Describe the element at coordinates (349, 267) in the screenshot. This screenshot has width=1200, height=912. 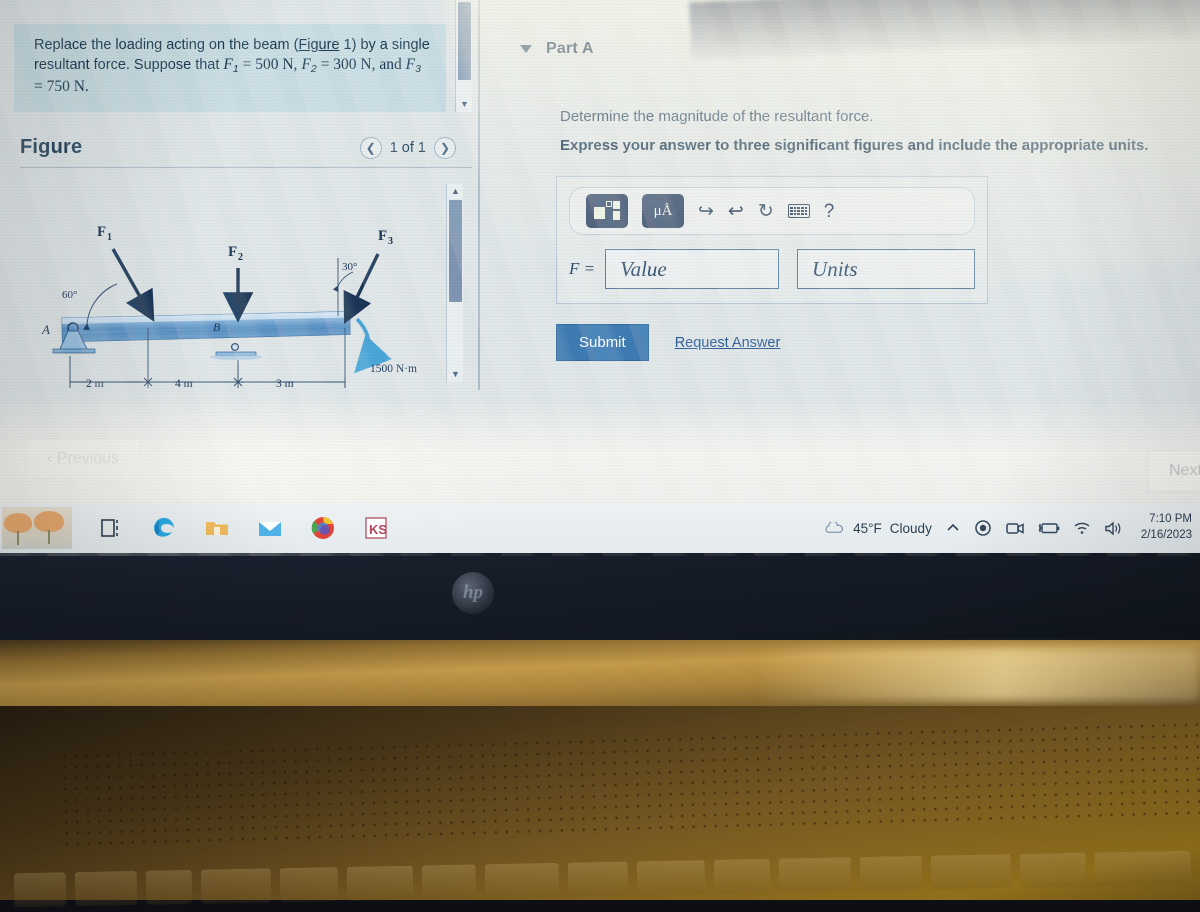
I see `svg-text: 30°` at that location.